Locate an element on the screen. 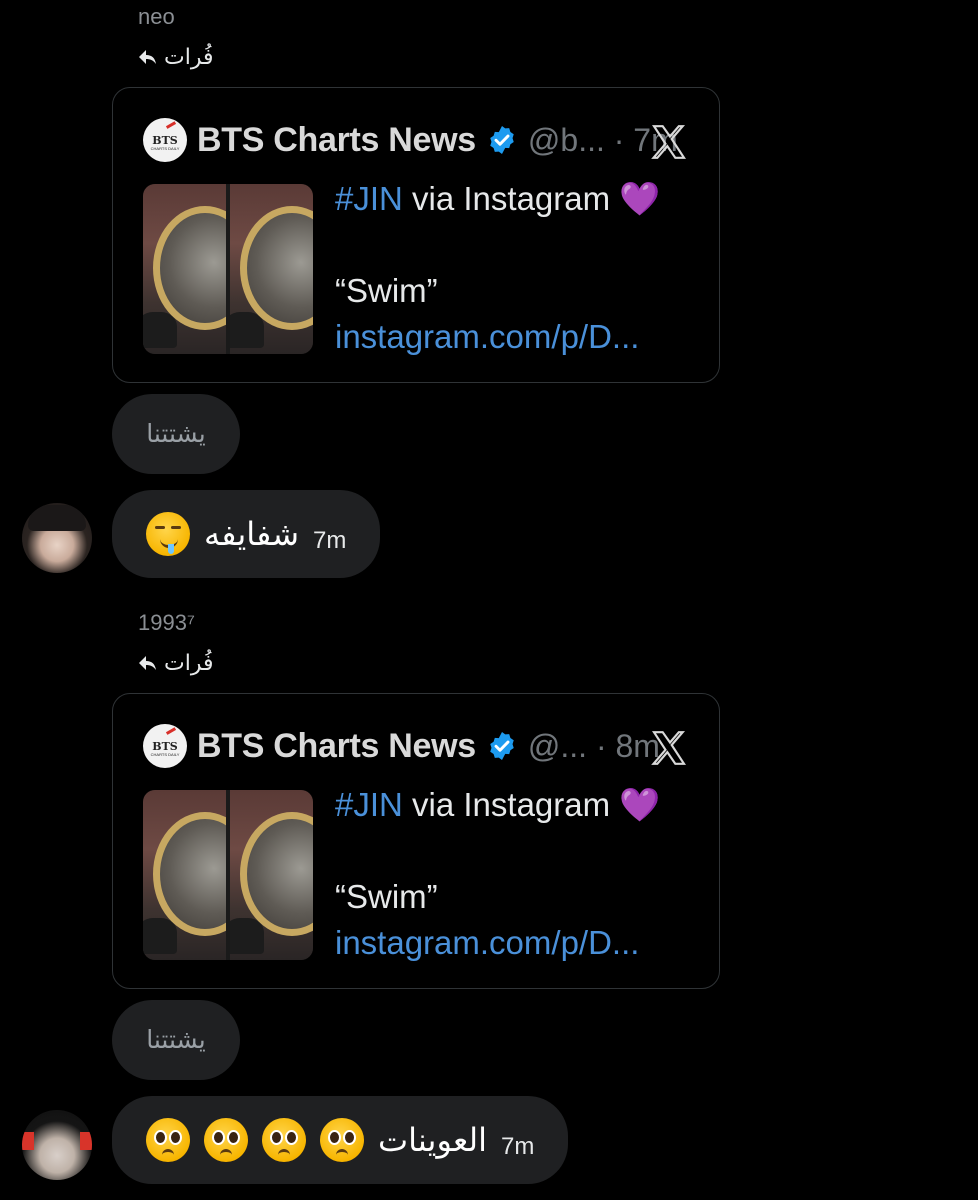 This screenshot has height=1200, width=978. sender-name: neo is located at coordinates (156, 16).